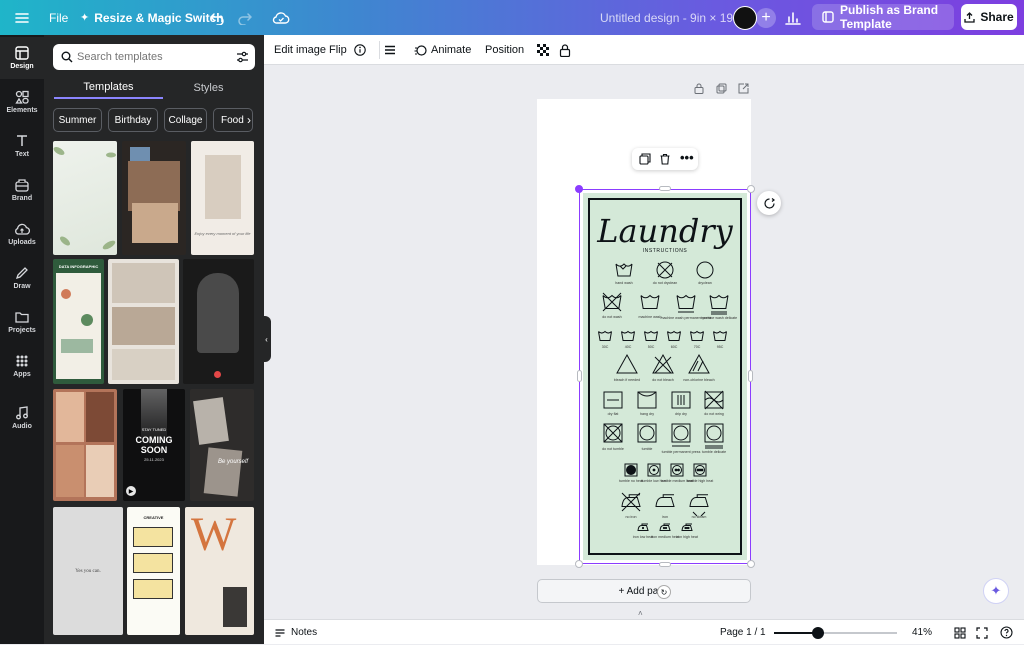 This screenshot has width=1024, height=645. I want to click on redo-icon, so click(245, 17).